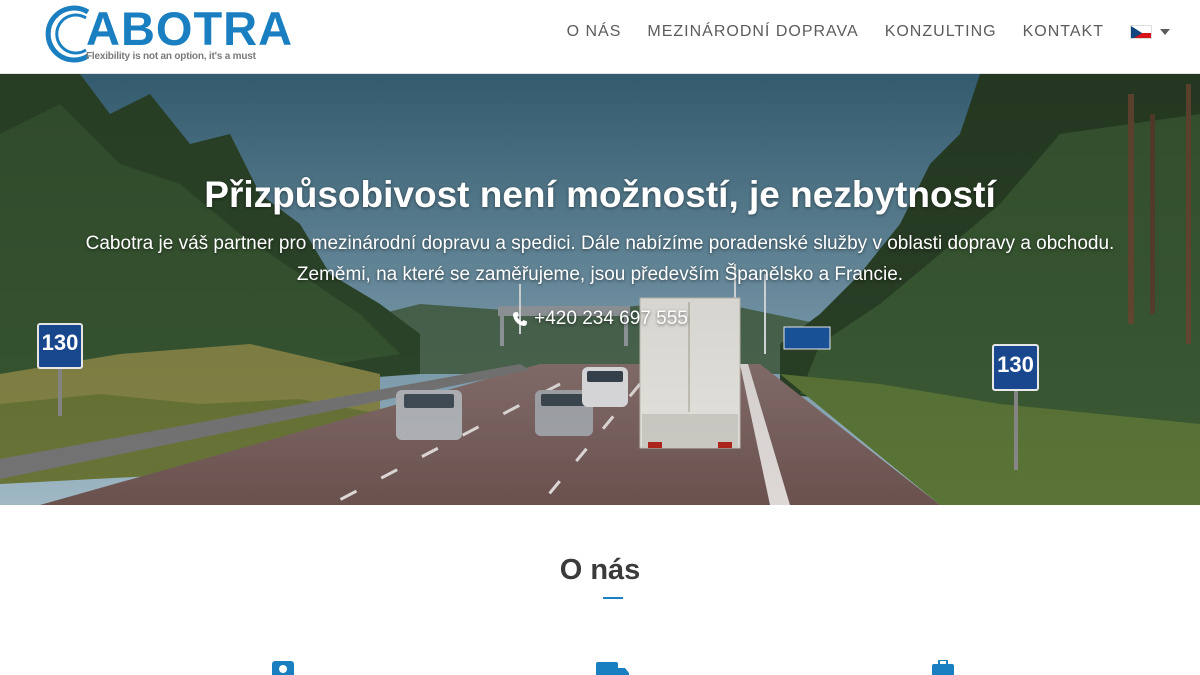 The width and height of the screenshot is (1200, 675). What do you see at coordinates (1063, 32) in the screenshot?
I see `nav-item-kontakt: KONTAKT` at bounding box center [1063, 32].